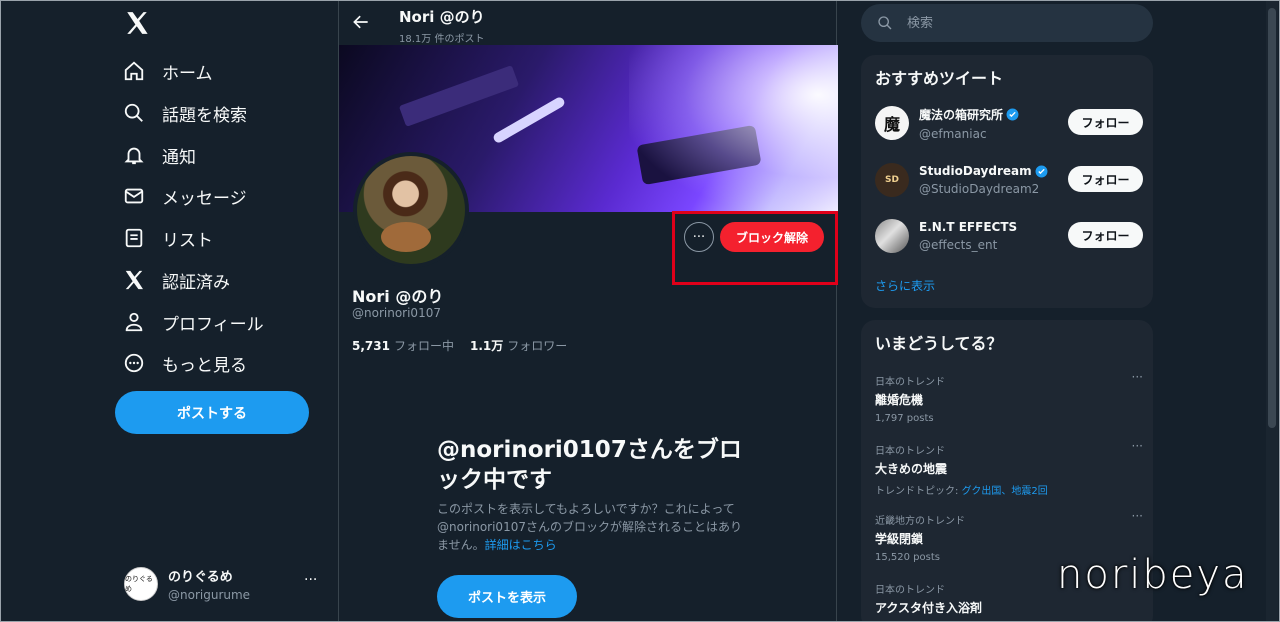  What do you see at coordinates (892, 123) in the screenshot?
I see `avatar: 魔` at bounding box center [892, 123].